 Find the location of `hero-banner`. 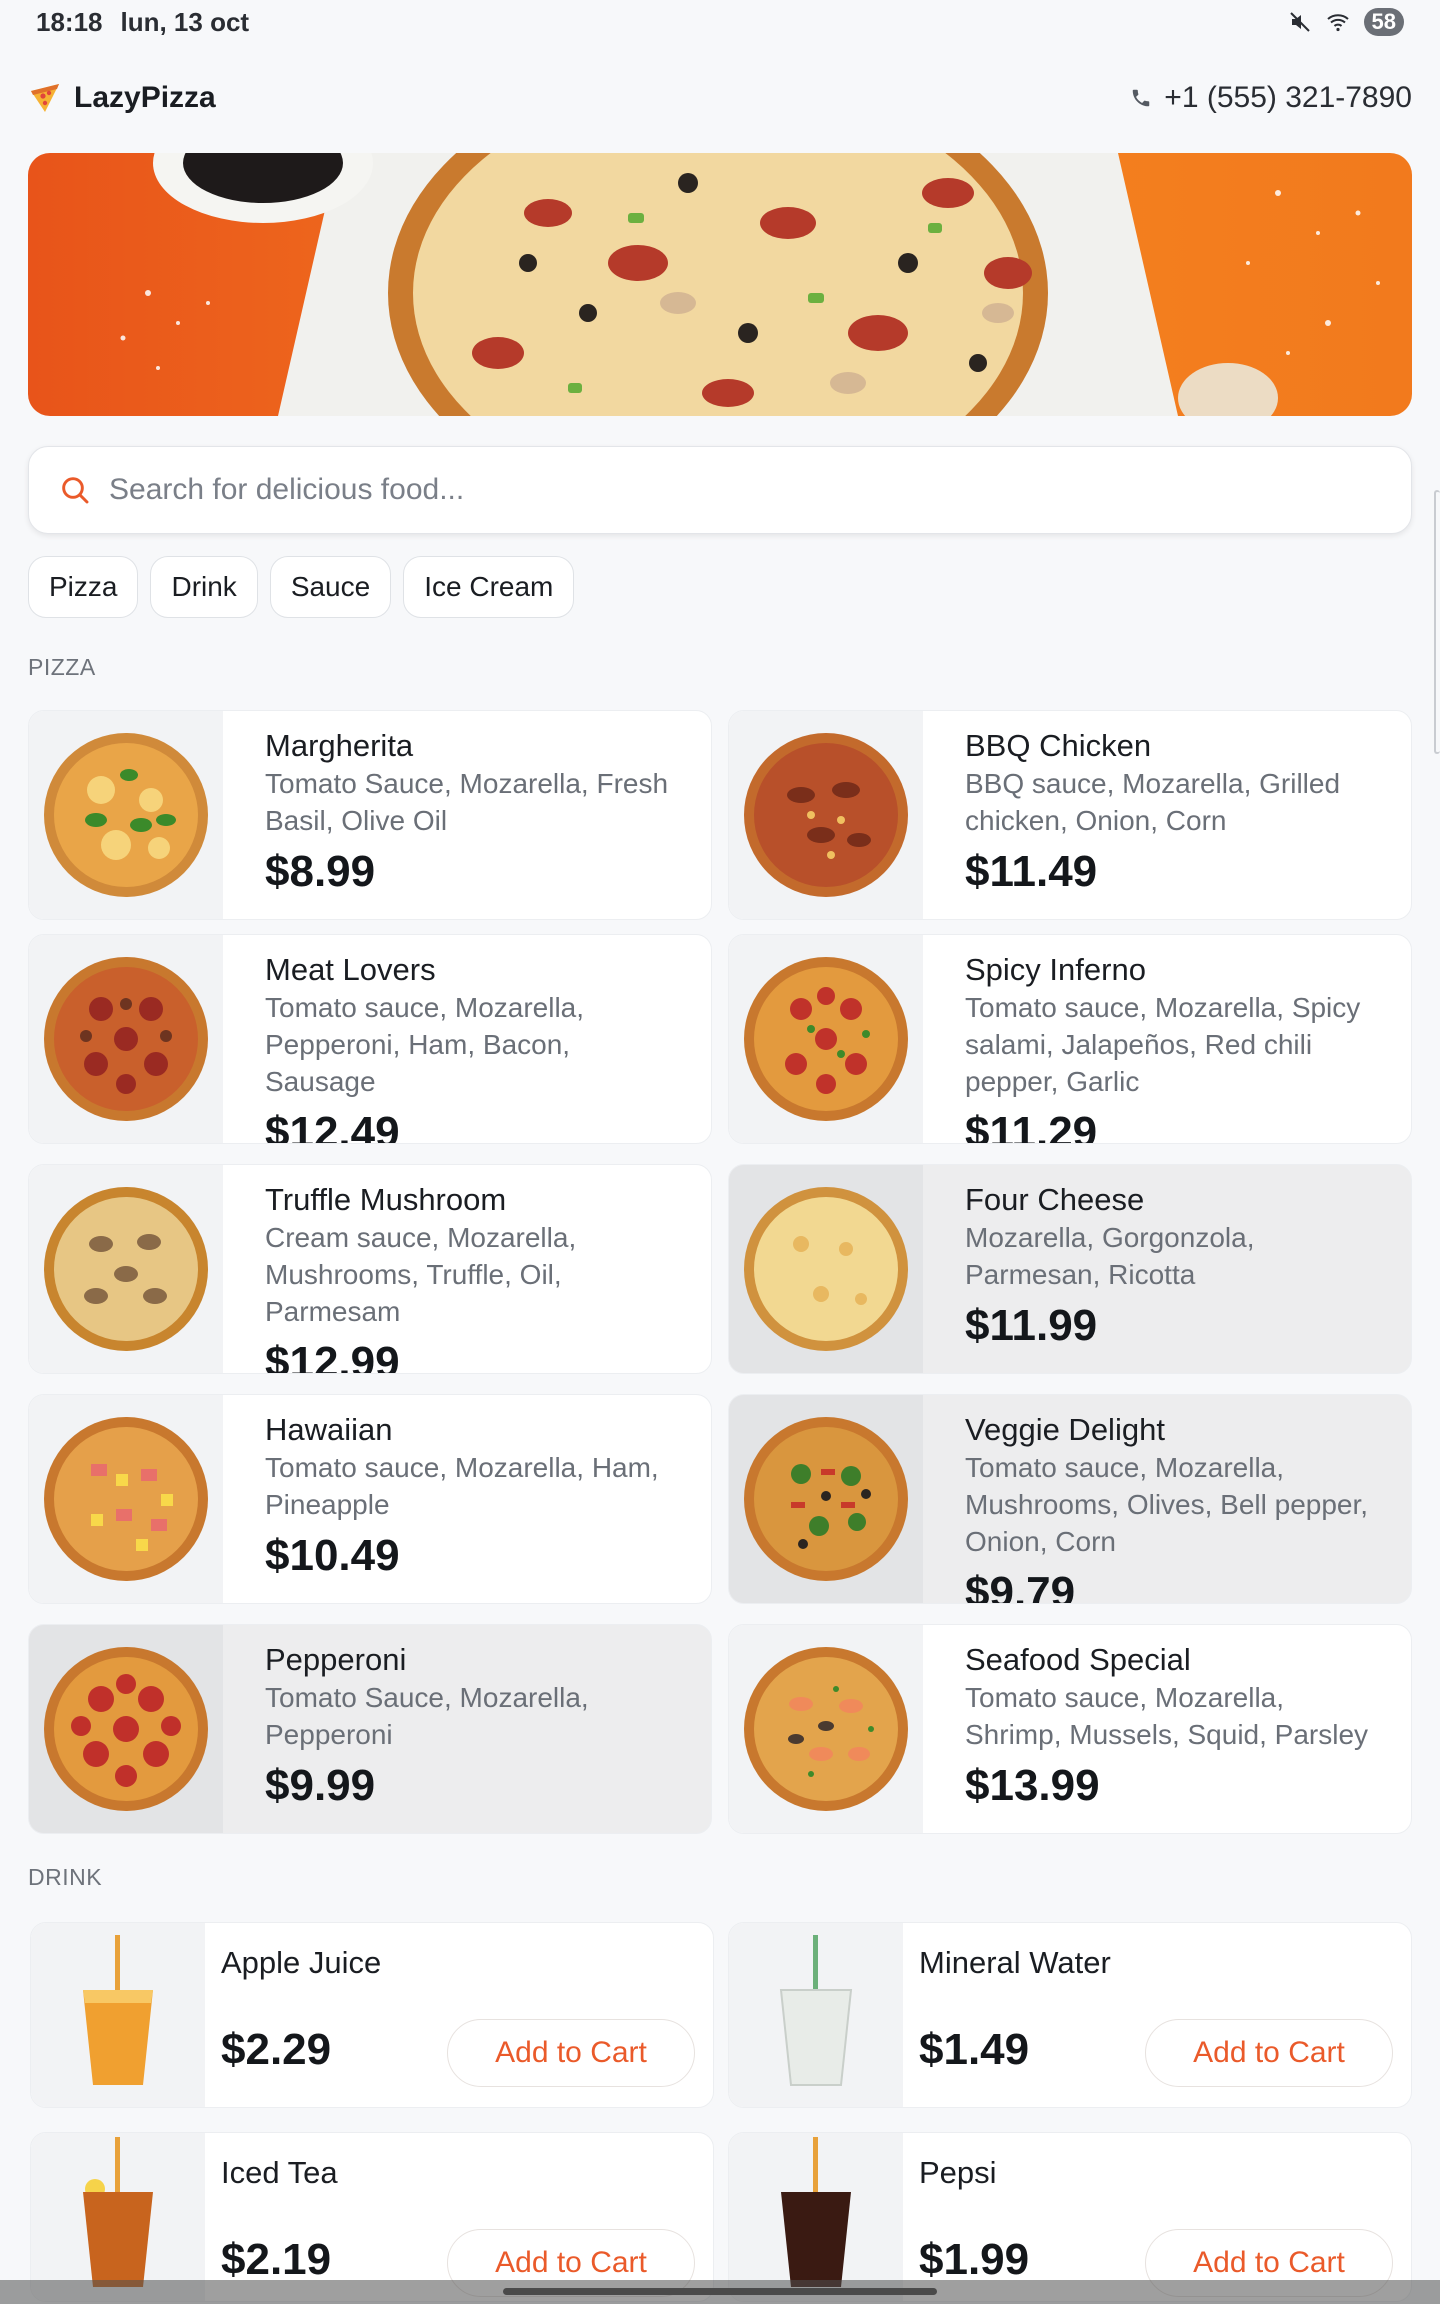

hero-banner is located at coordinates (720, 284).